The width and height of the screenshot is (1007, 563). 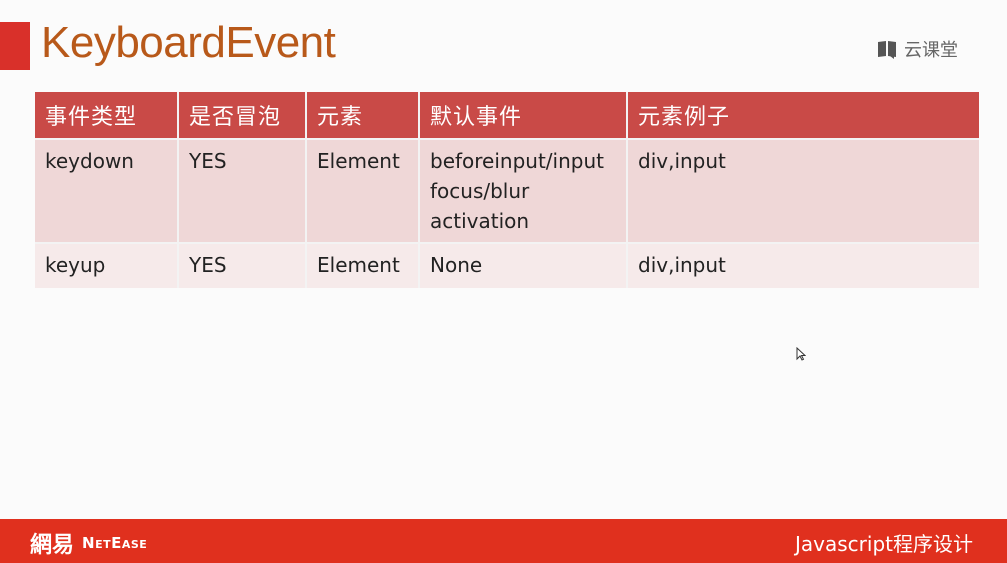 I want to click on header-default-event: 默认事件, so click(x=524, y=115).